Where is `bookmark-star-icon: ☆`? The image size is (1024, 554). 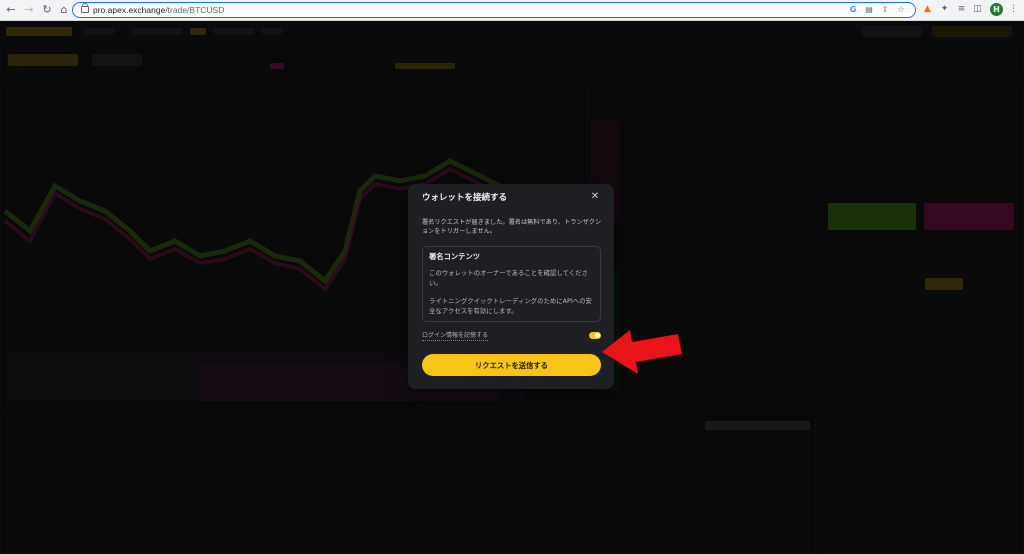 bookmark-star-icon: ☆ is located at coordinates (901, 10).